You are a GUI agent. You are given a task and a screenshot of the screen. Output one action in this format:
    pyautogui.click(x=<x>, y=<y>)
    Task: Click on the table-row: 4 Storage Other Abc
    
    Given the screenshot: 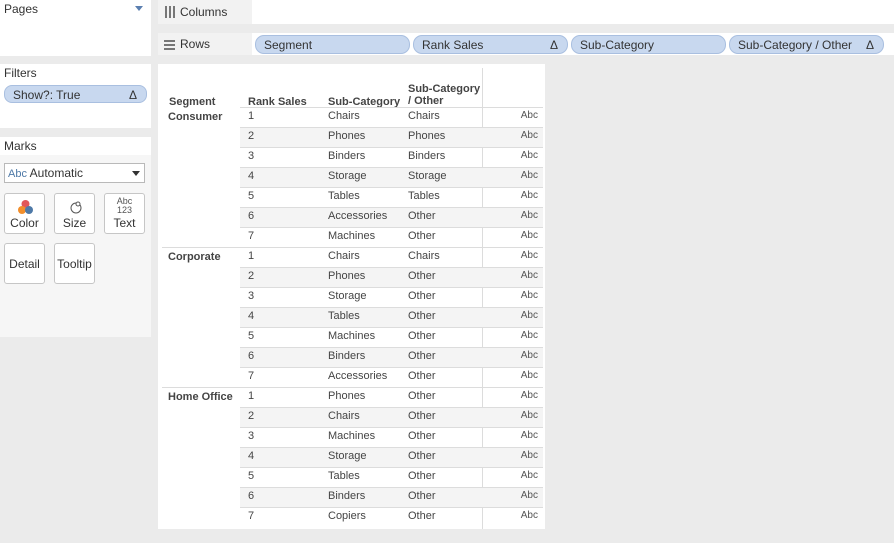 What is the action you would take?
    pyautogui.click(x=391, y=457)
    